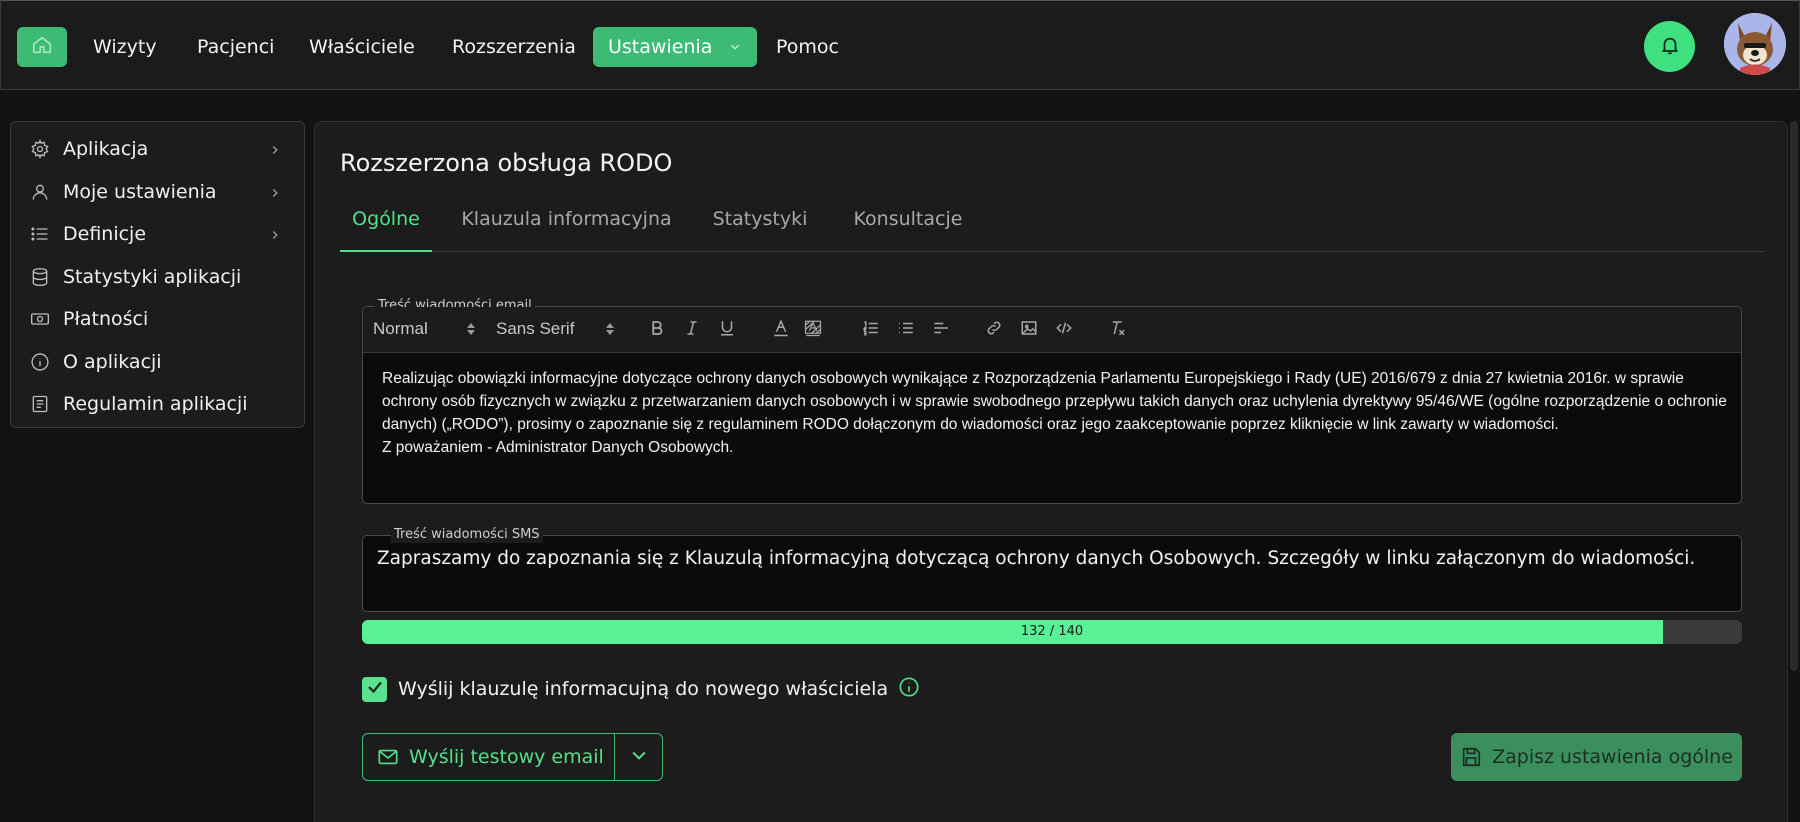 Image resolution: width=1800 pixels, height=822 pixels. What do you see at coordinates (566, 219) in the screenshot?
I see `tab-label: Klauzula informacyjna` at bounding box center [566, 219].